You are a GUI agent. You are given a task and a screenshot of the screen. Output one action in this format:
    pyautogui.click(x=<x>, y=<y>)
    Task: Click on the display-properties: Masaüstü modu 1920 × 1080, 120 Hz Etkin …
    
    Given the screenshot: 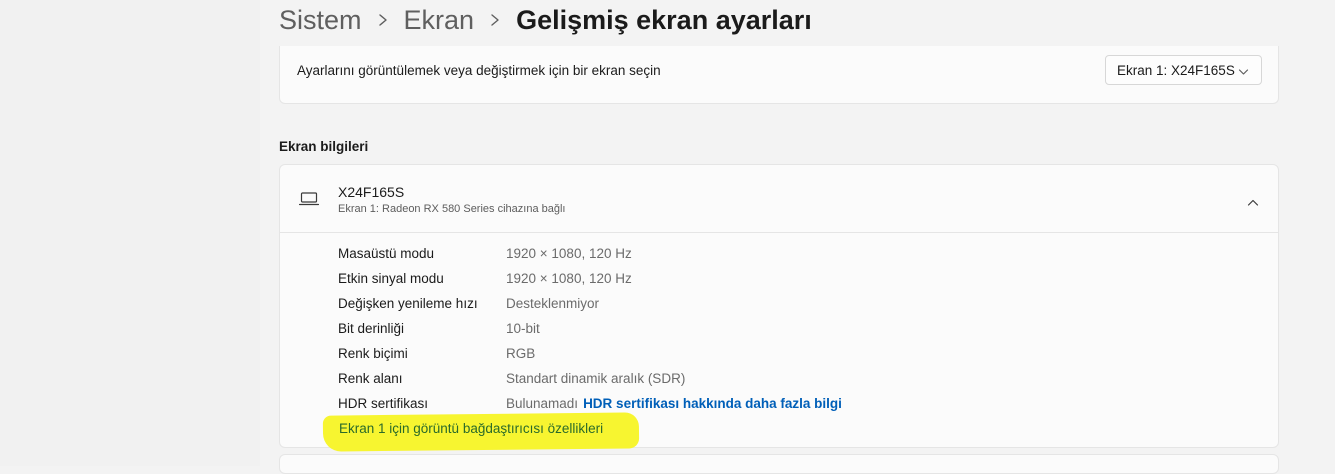 What is the action you would take?
    pyautogui.click(x=590, y=328)
    